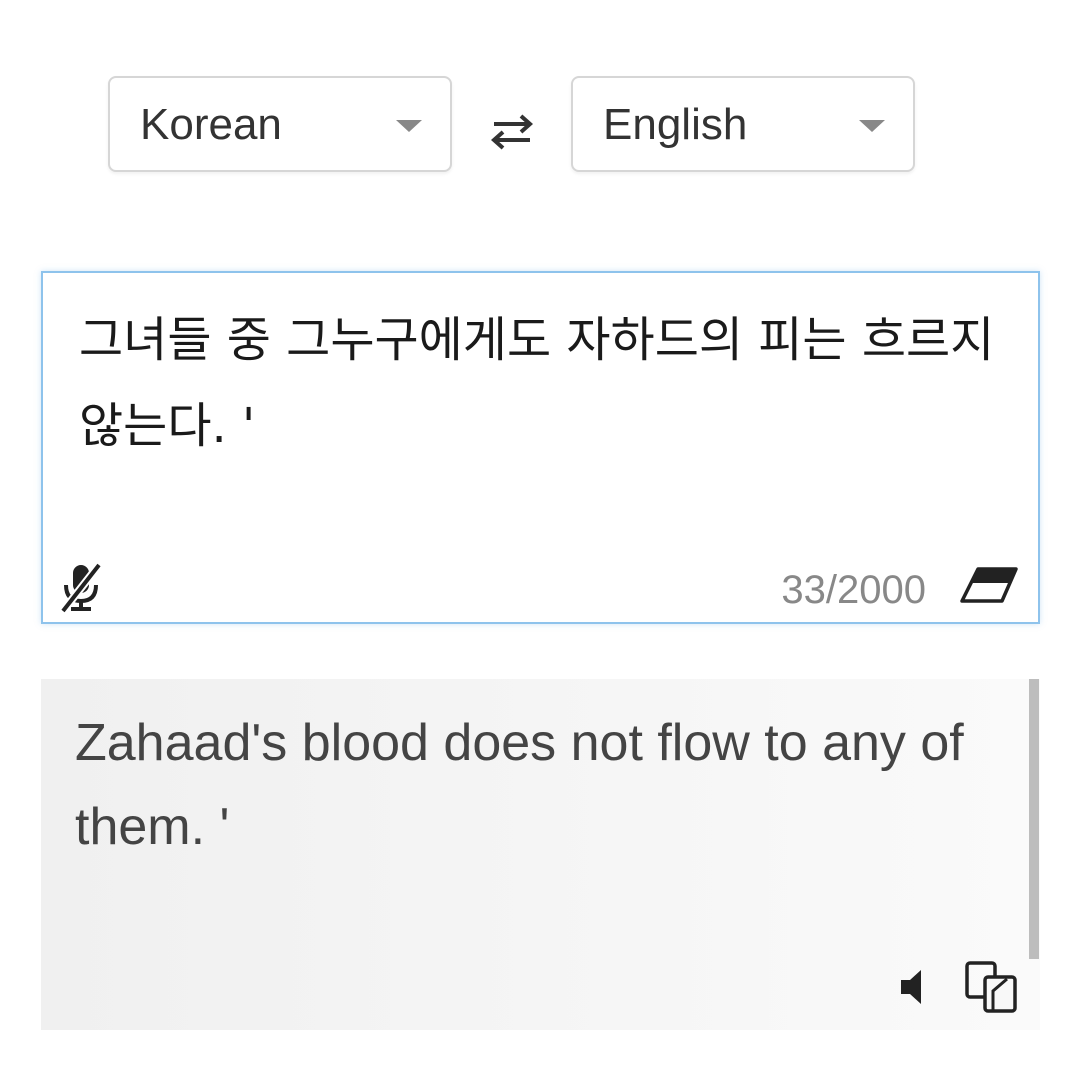  What do you see at coordinates (990, 987) in the screenshot?
I see `copy-icon` at bounding box center [990, 987].